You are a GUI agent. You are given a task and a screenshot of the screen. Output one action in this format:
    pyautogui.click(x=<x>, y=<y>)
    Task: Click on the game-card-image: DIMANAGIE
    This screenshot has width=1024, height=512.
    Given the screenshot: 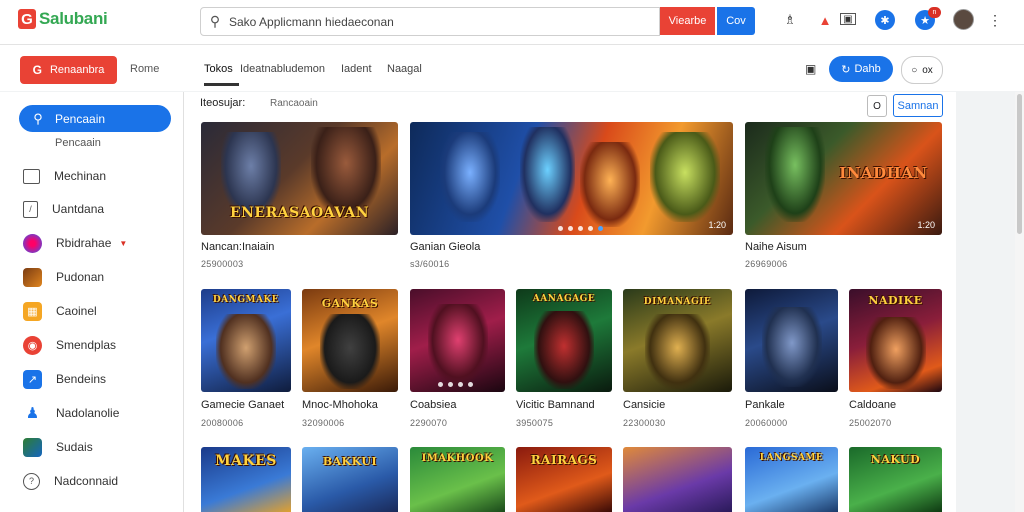 What is the action you would take?
    pyautogui.click(x=677, y=340)
    